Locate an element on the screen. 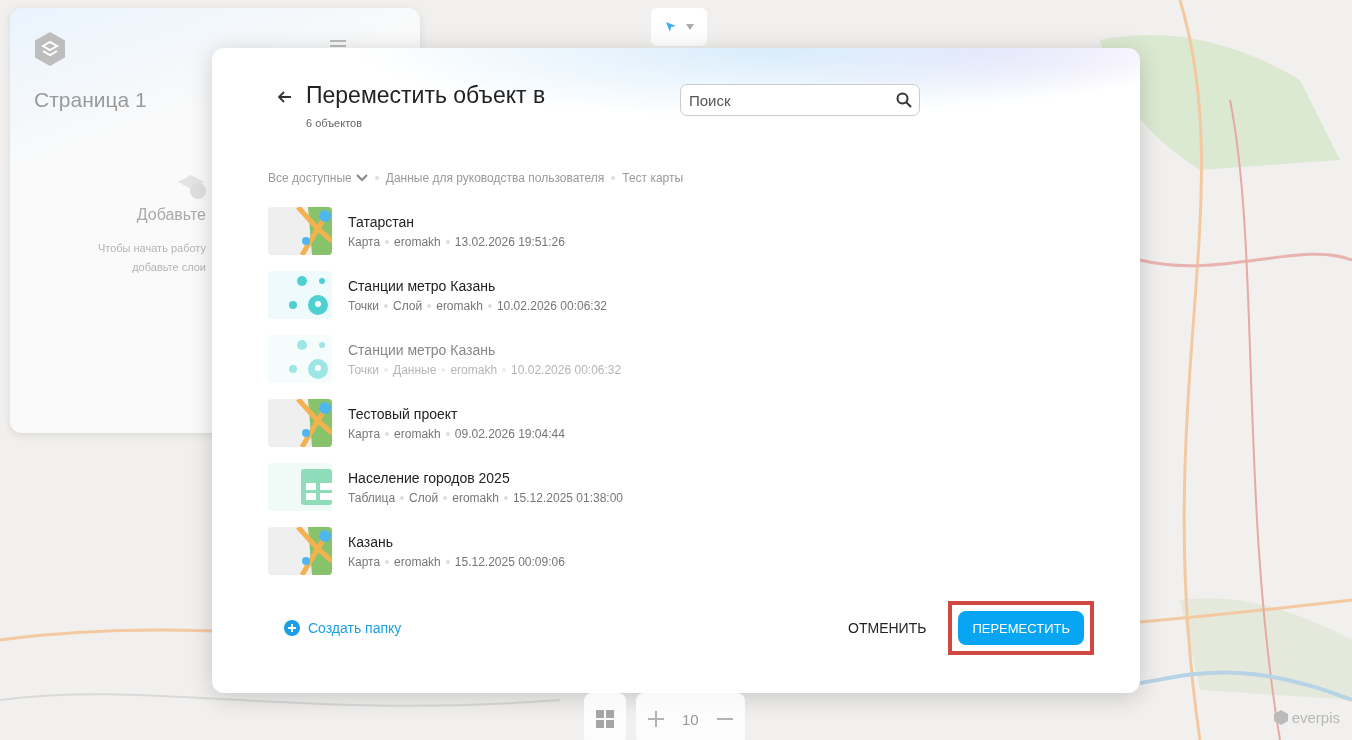 The image size is (1352, 740). caret-icon is located at coordinates (690, 27).